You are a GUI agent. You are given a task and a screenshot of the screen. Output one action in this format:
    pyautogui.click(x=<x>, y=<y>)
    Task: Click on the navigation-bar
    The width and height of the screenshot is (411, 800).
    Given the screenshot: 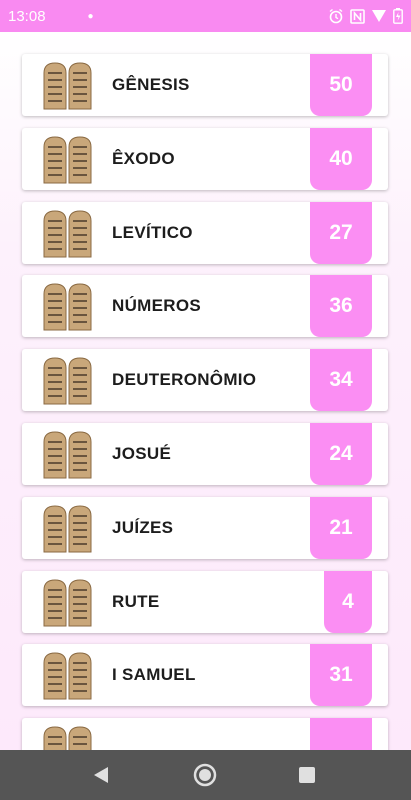 What is the action you would take?
    pyautogui.click(x=205, y=775)
    